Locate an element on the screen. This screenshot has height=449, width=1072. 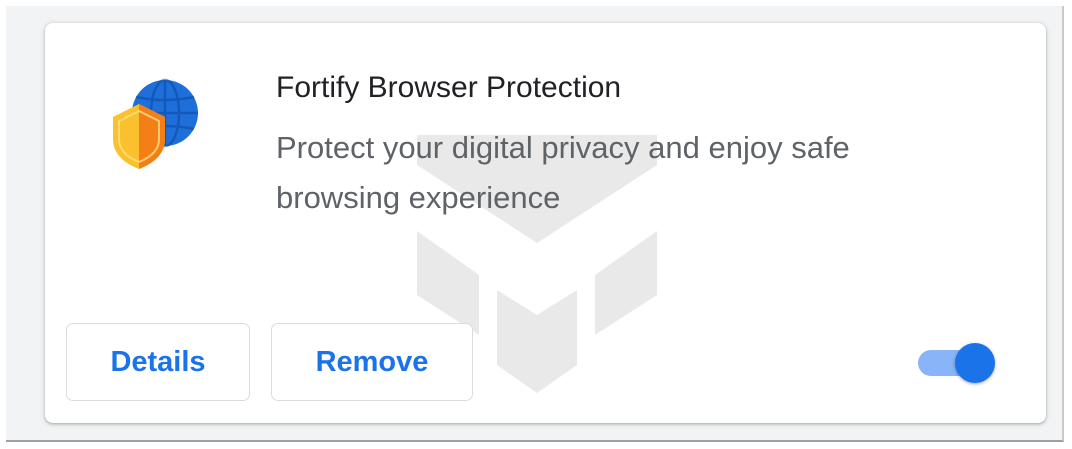
details-button: Details is located at coordinates (158, 362).